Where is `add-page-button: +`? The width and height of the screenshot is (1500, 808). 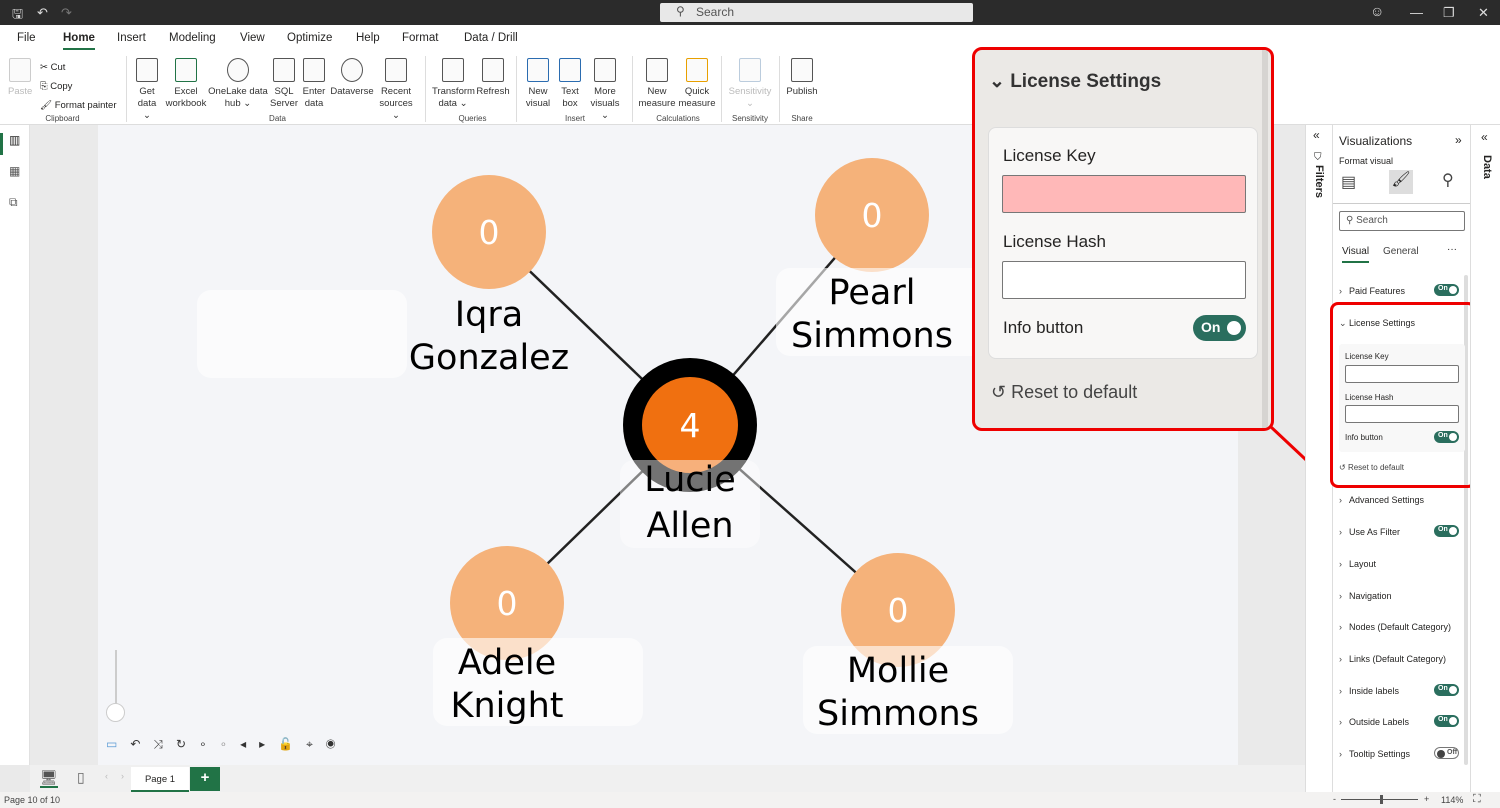 add-page-button: + is located at coordinates (205, 779).